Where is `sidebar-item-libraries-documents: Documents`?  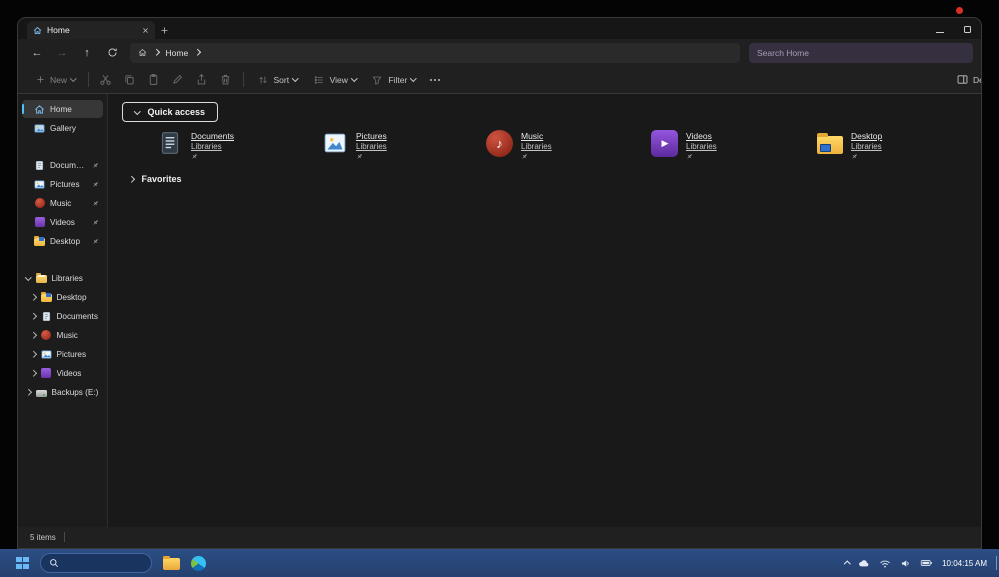
sidebar-item-libraries-documents: Documents is located at coordinates (62, 316).